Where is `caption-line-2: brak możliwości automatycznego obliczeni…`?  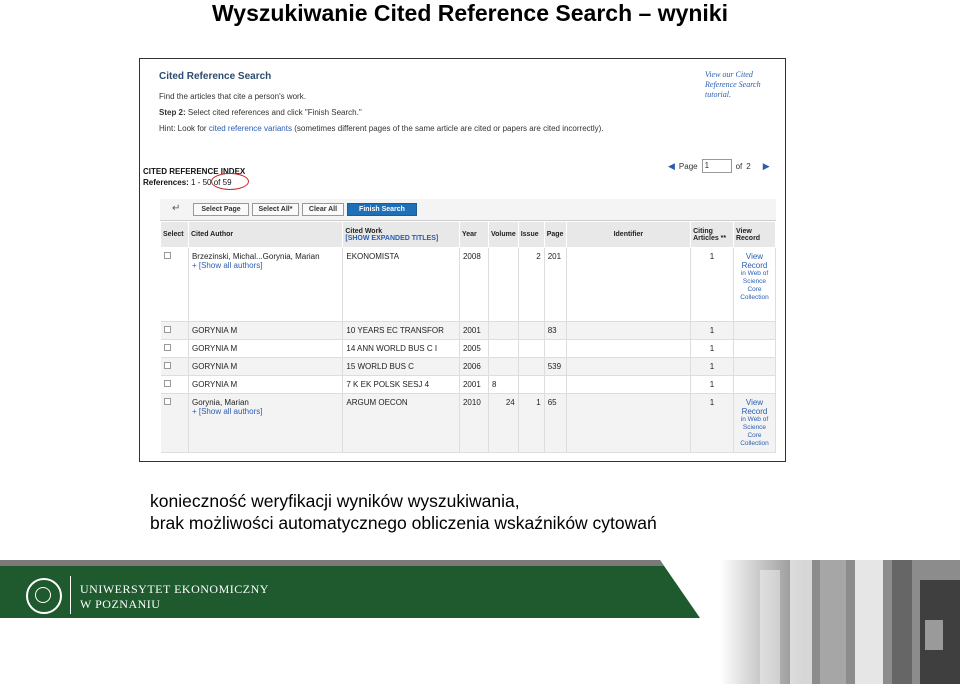 caption-line-2: brak możliwości automatycznego obliczeni… is located at coordinates (403, 523).